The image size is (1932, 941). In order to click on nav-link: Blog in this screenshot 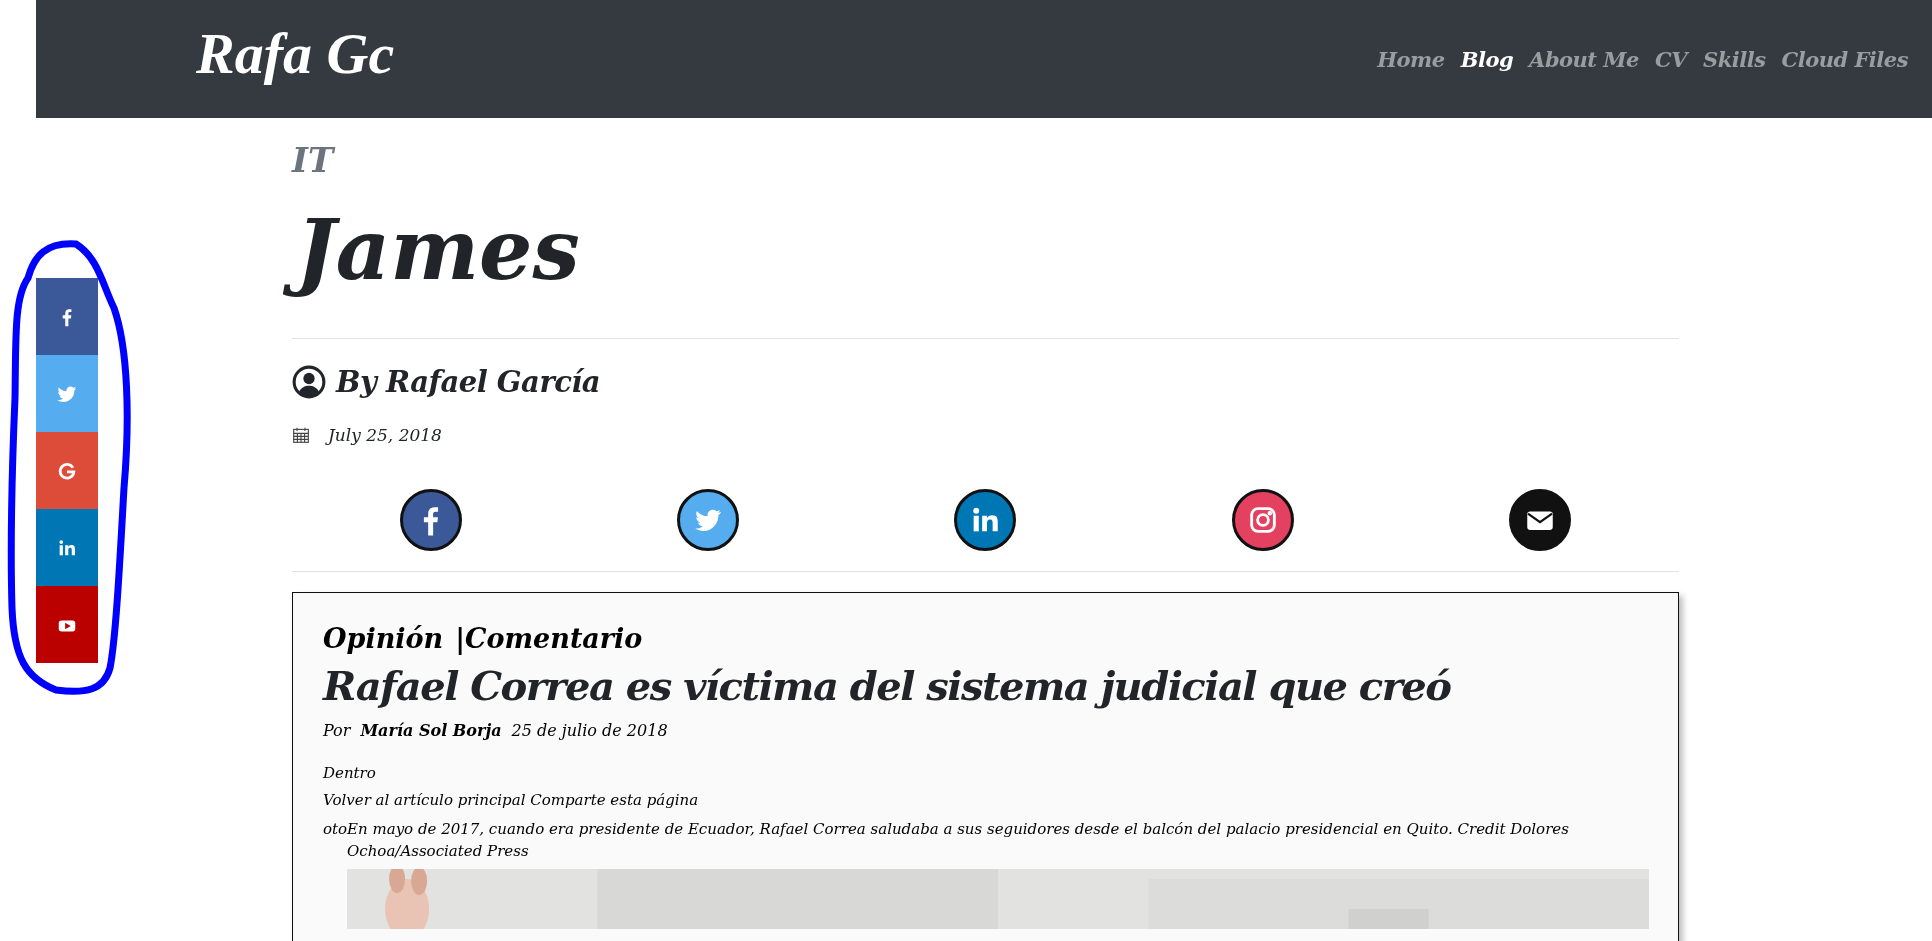, I will do `click(1487, 59)`.